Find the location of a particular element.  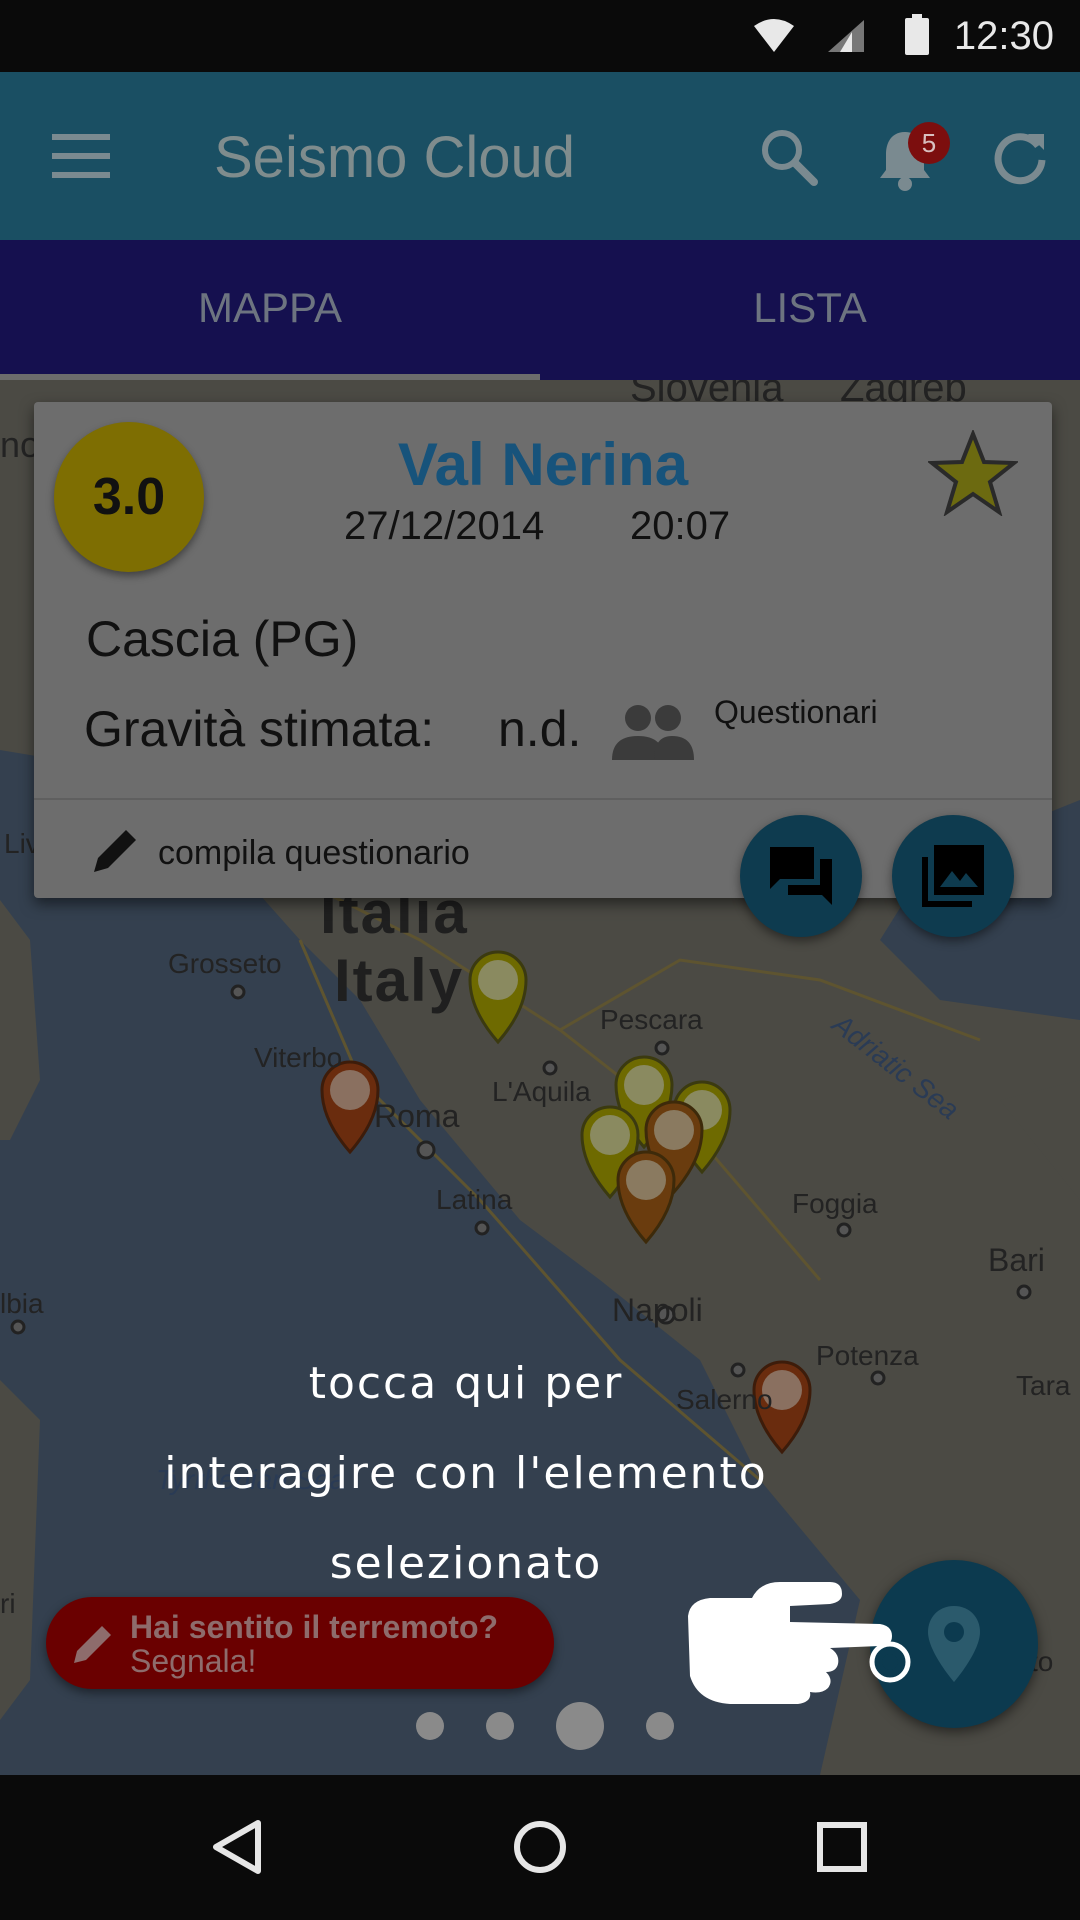

battery-icon is located at coordinates (917, 34).